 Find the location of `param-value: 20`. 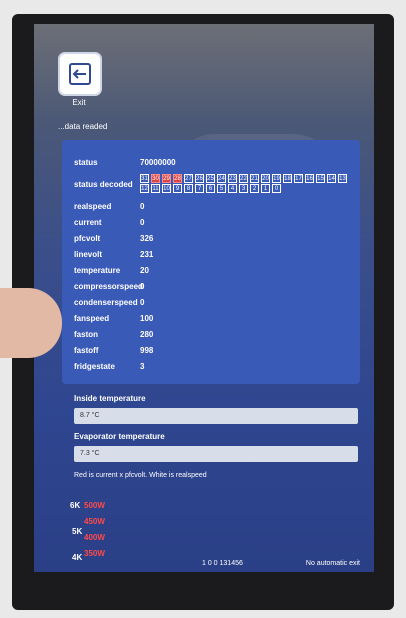

param-value: 20 is located at coordinates (144, 270).